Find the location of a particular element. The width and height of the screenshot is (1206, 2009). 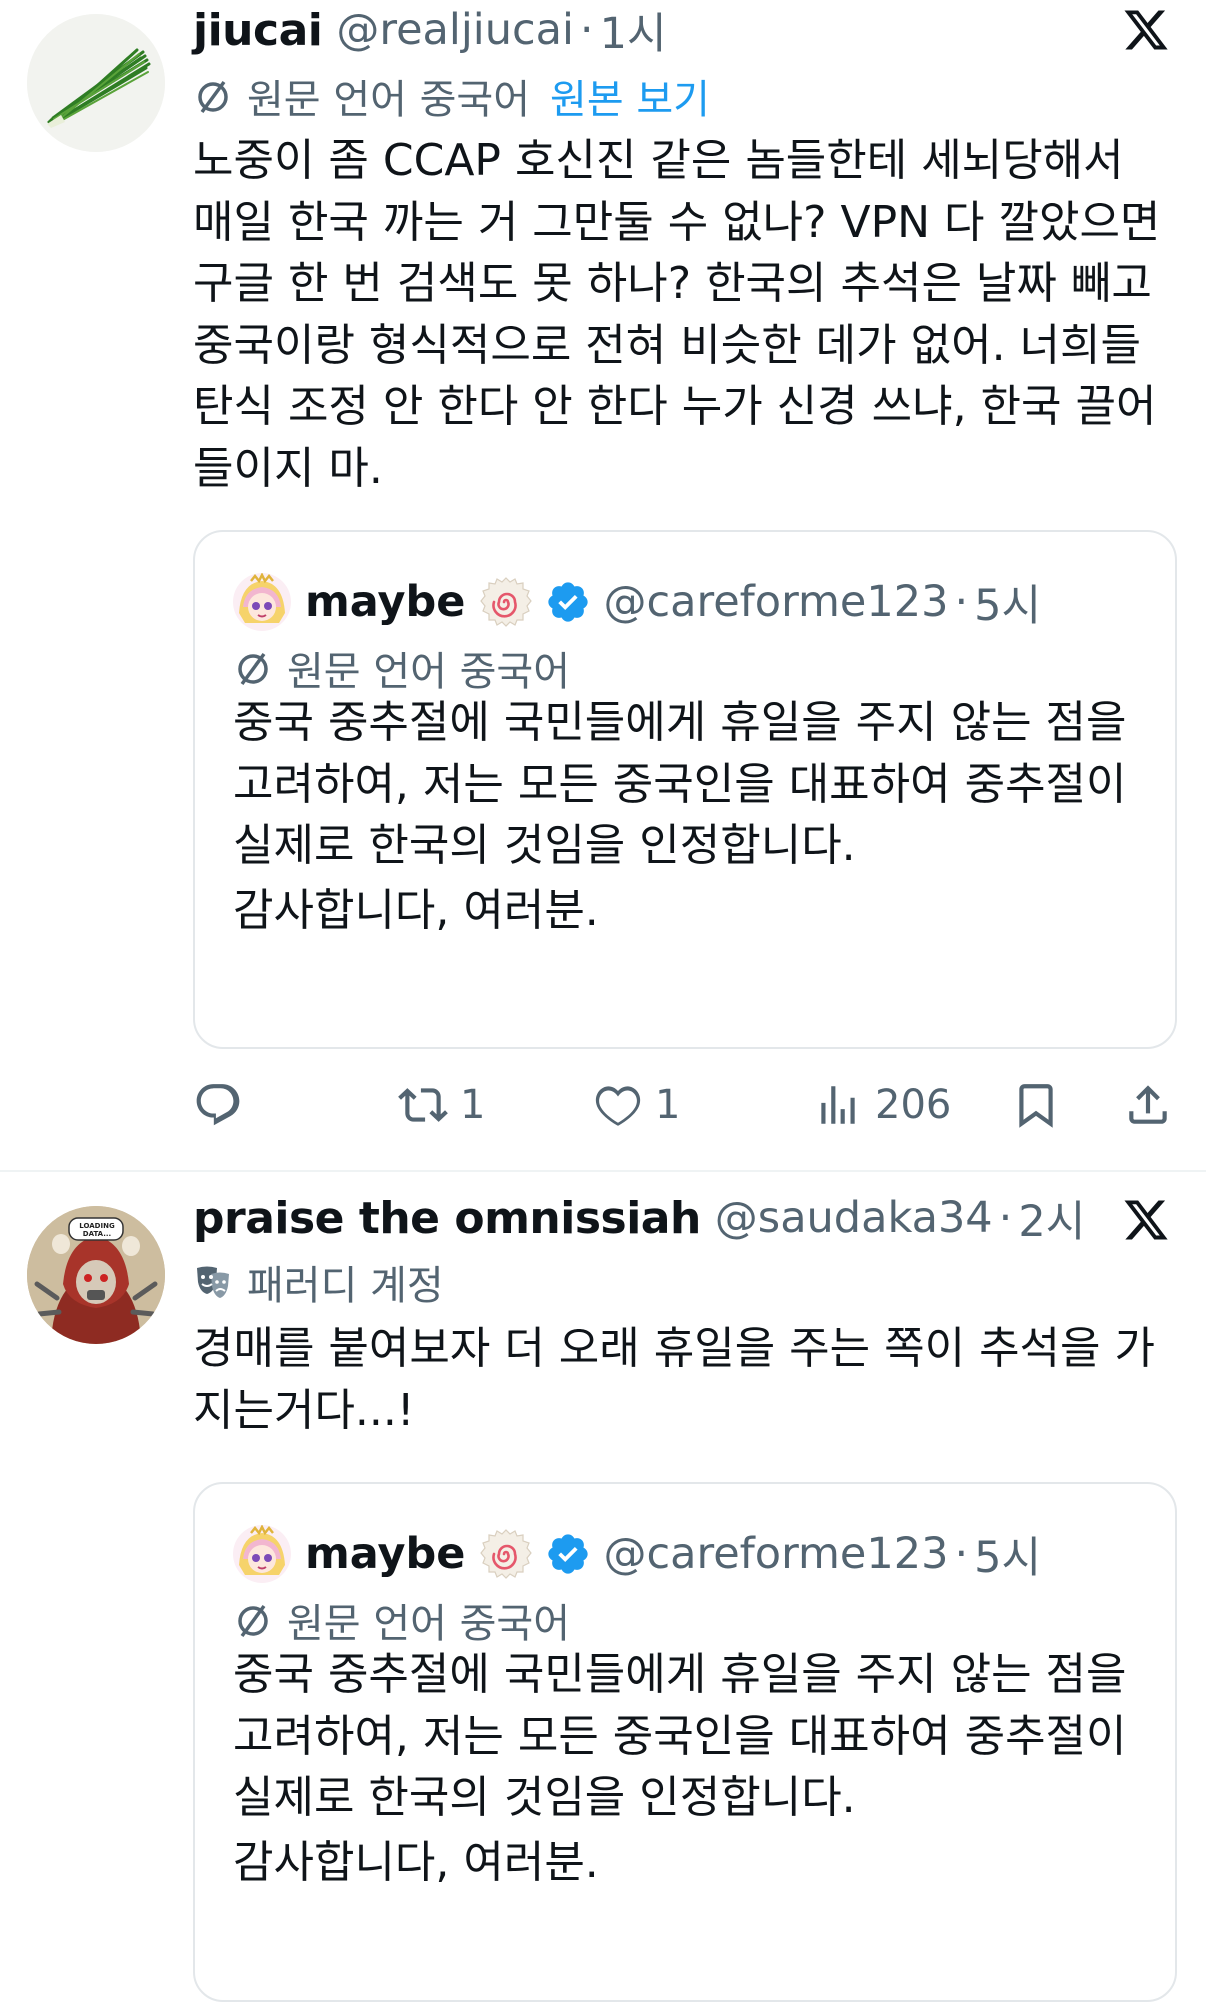

like-button: 1 is located at coordinates (636, 1105).